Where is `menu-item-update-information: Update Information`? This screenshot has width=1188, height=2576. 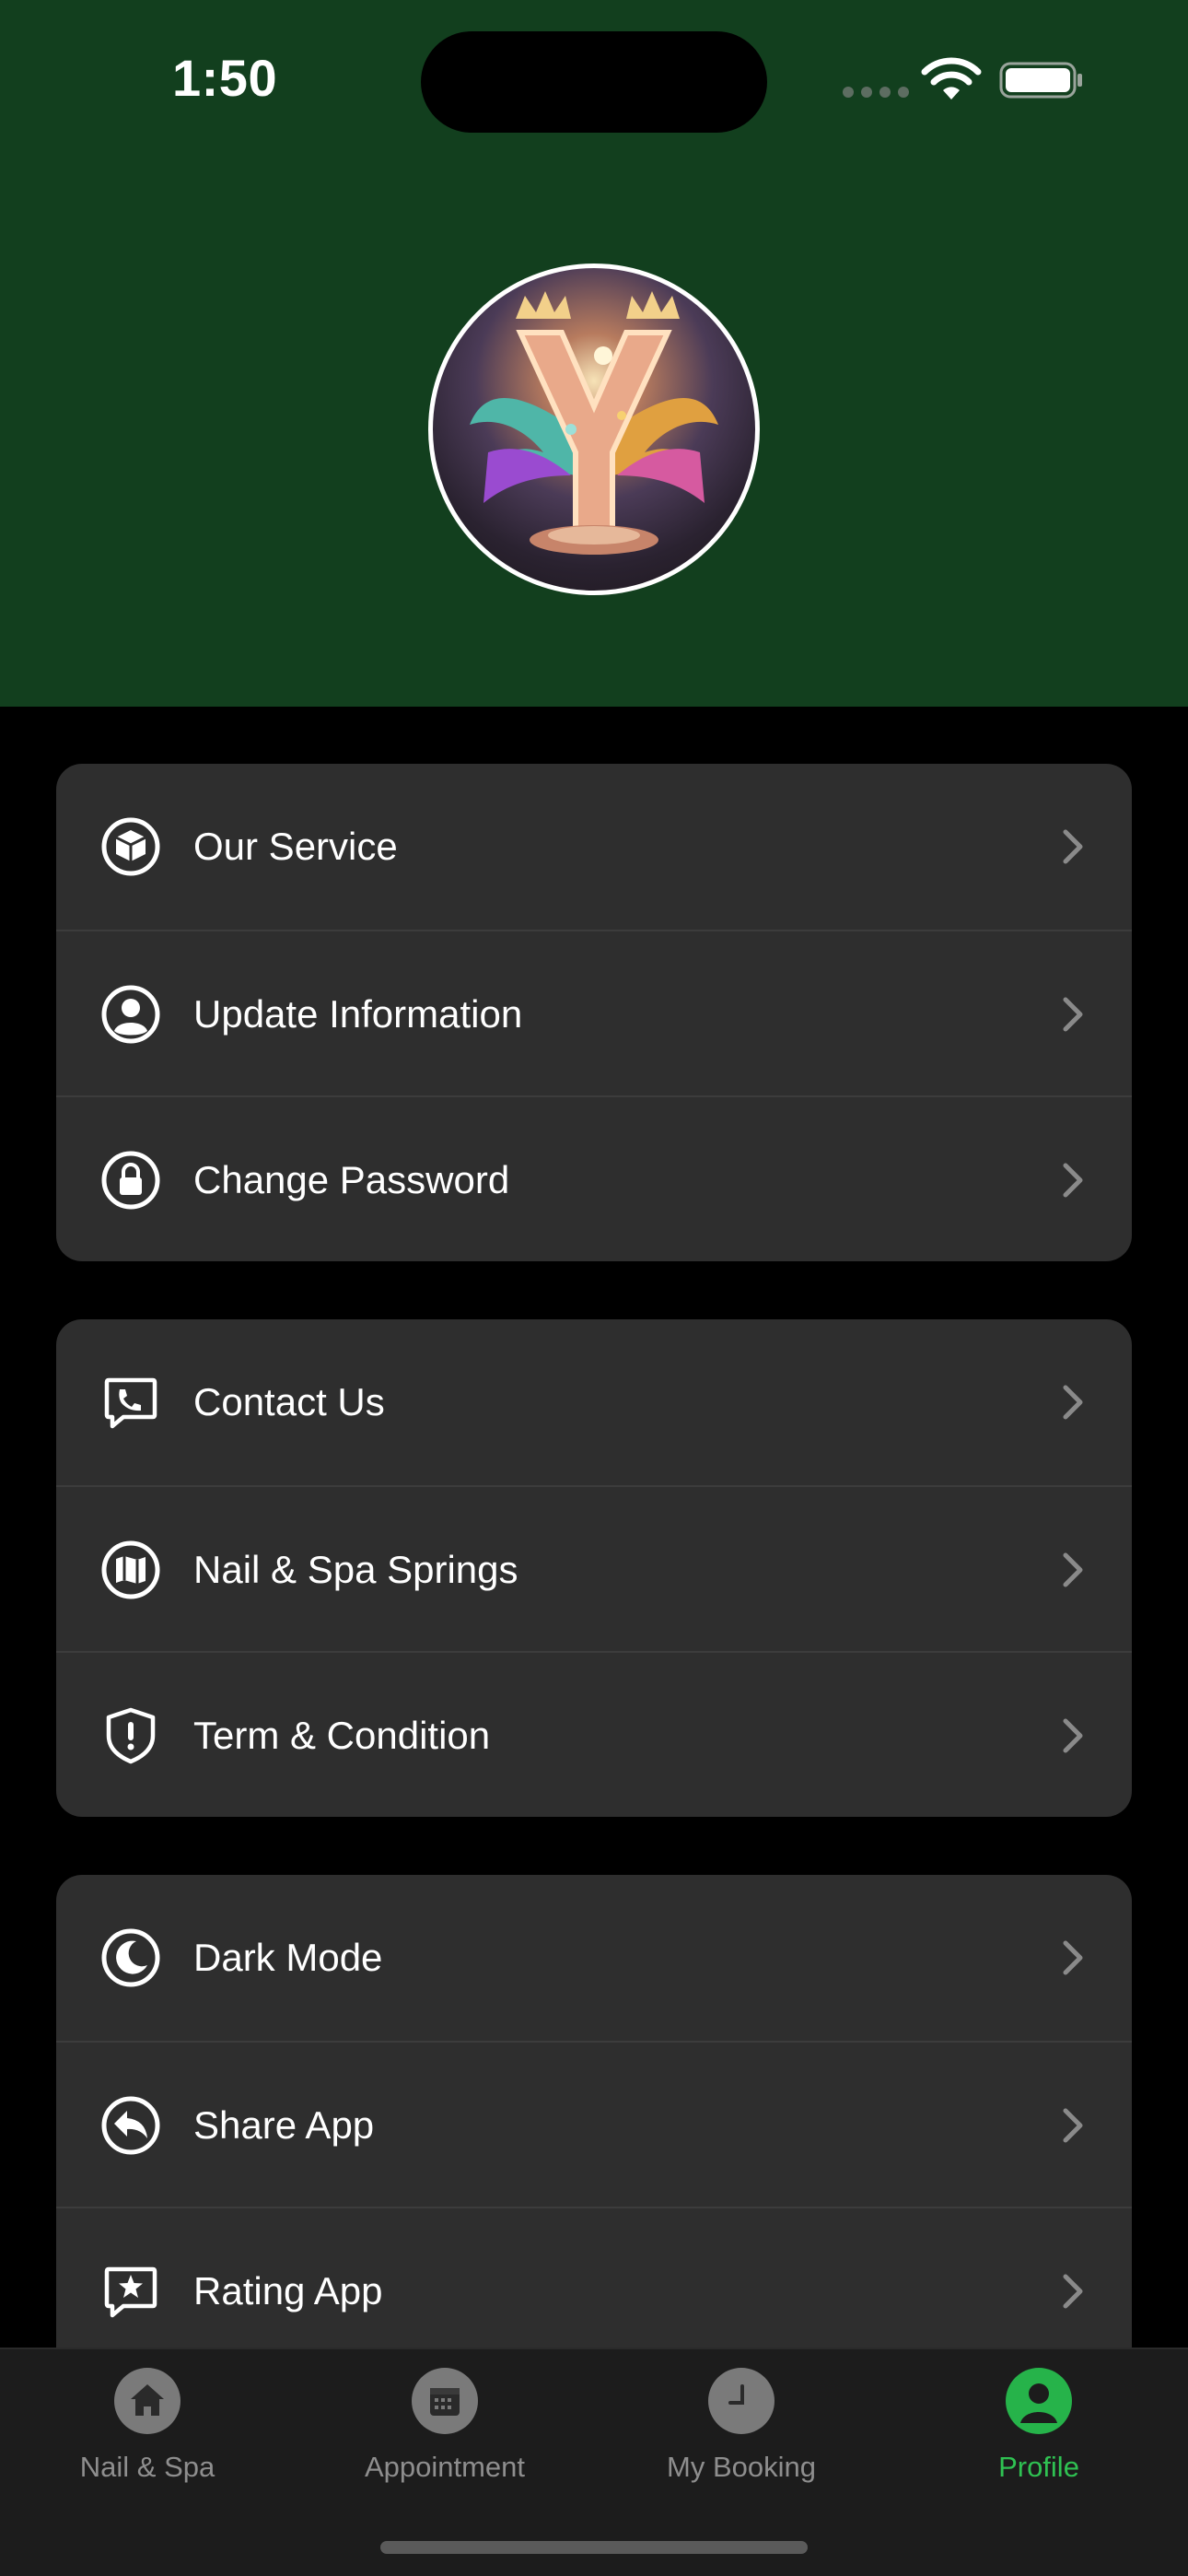 menu-item-update-information: Update Information is located at coordinates (594, 1012).